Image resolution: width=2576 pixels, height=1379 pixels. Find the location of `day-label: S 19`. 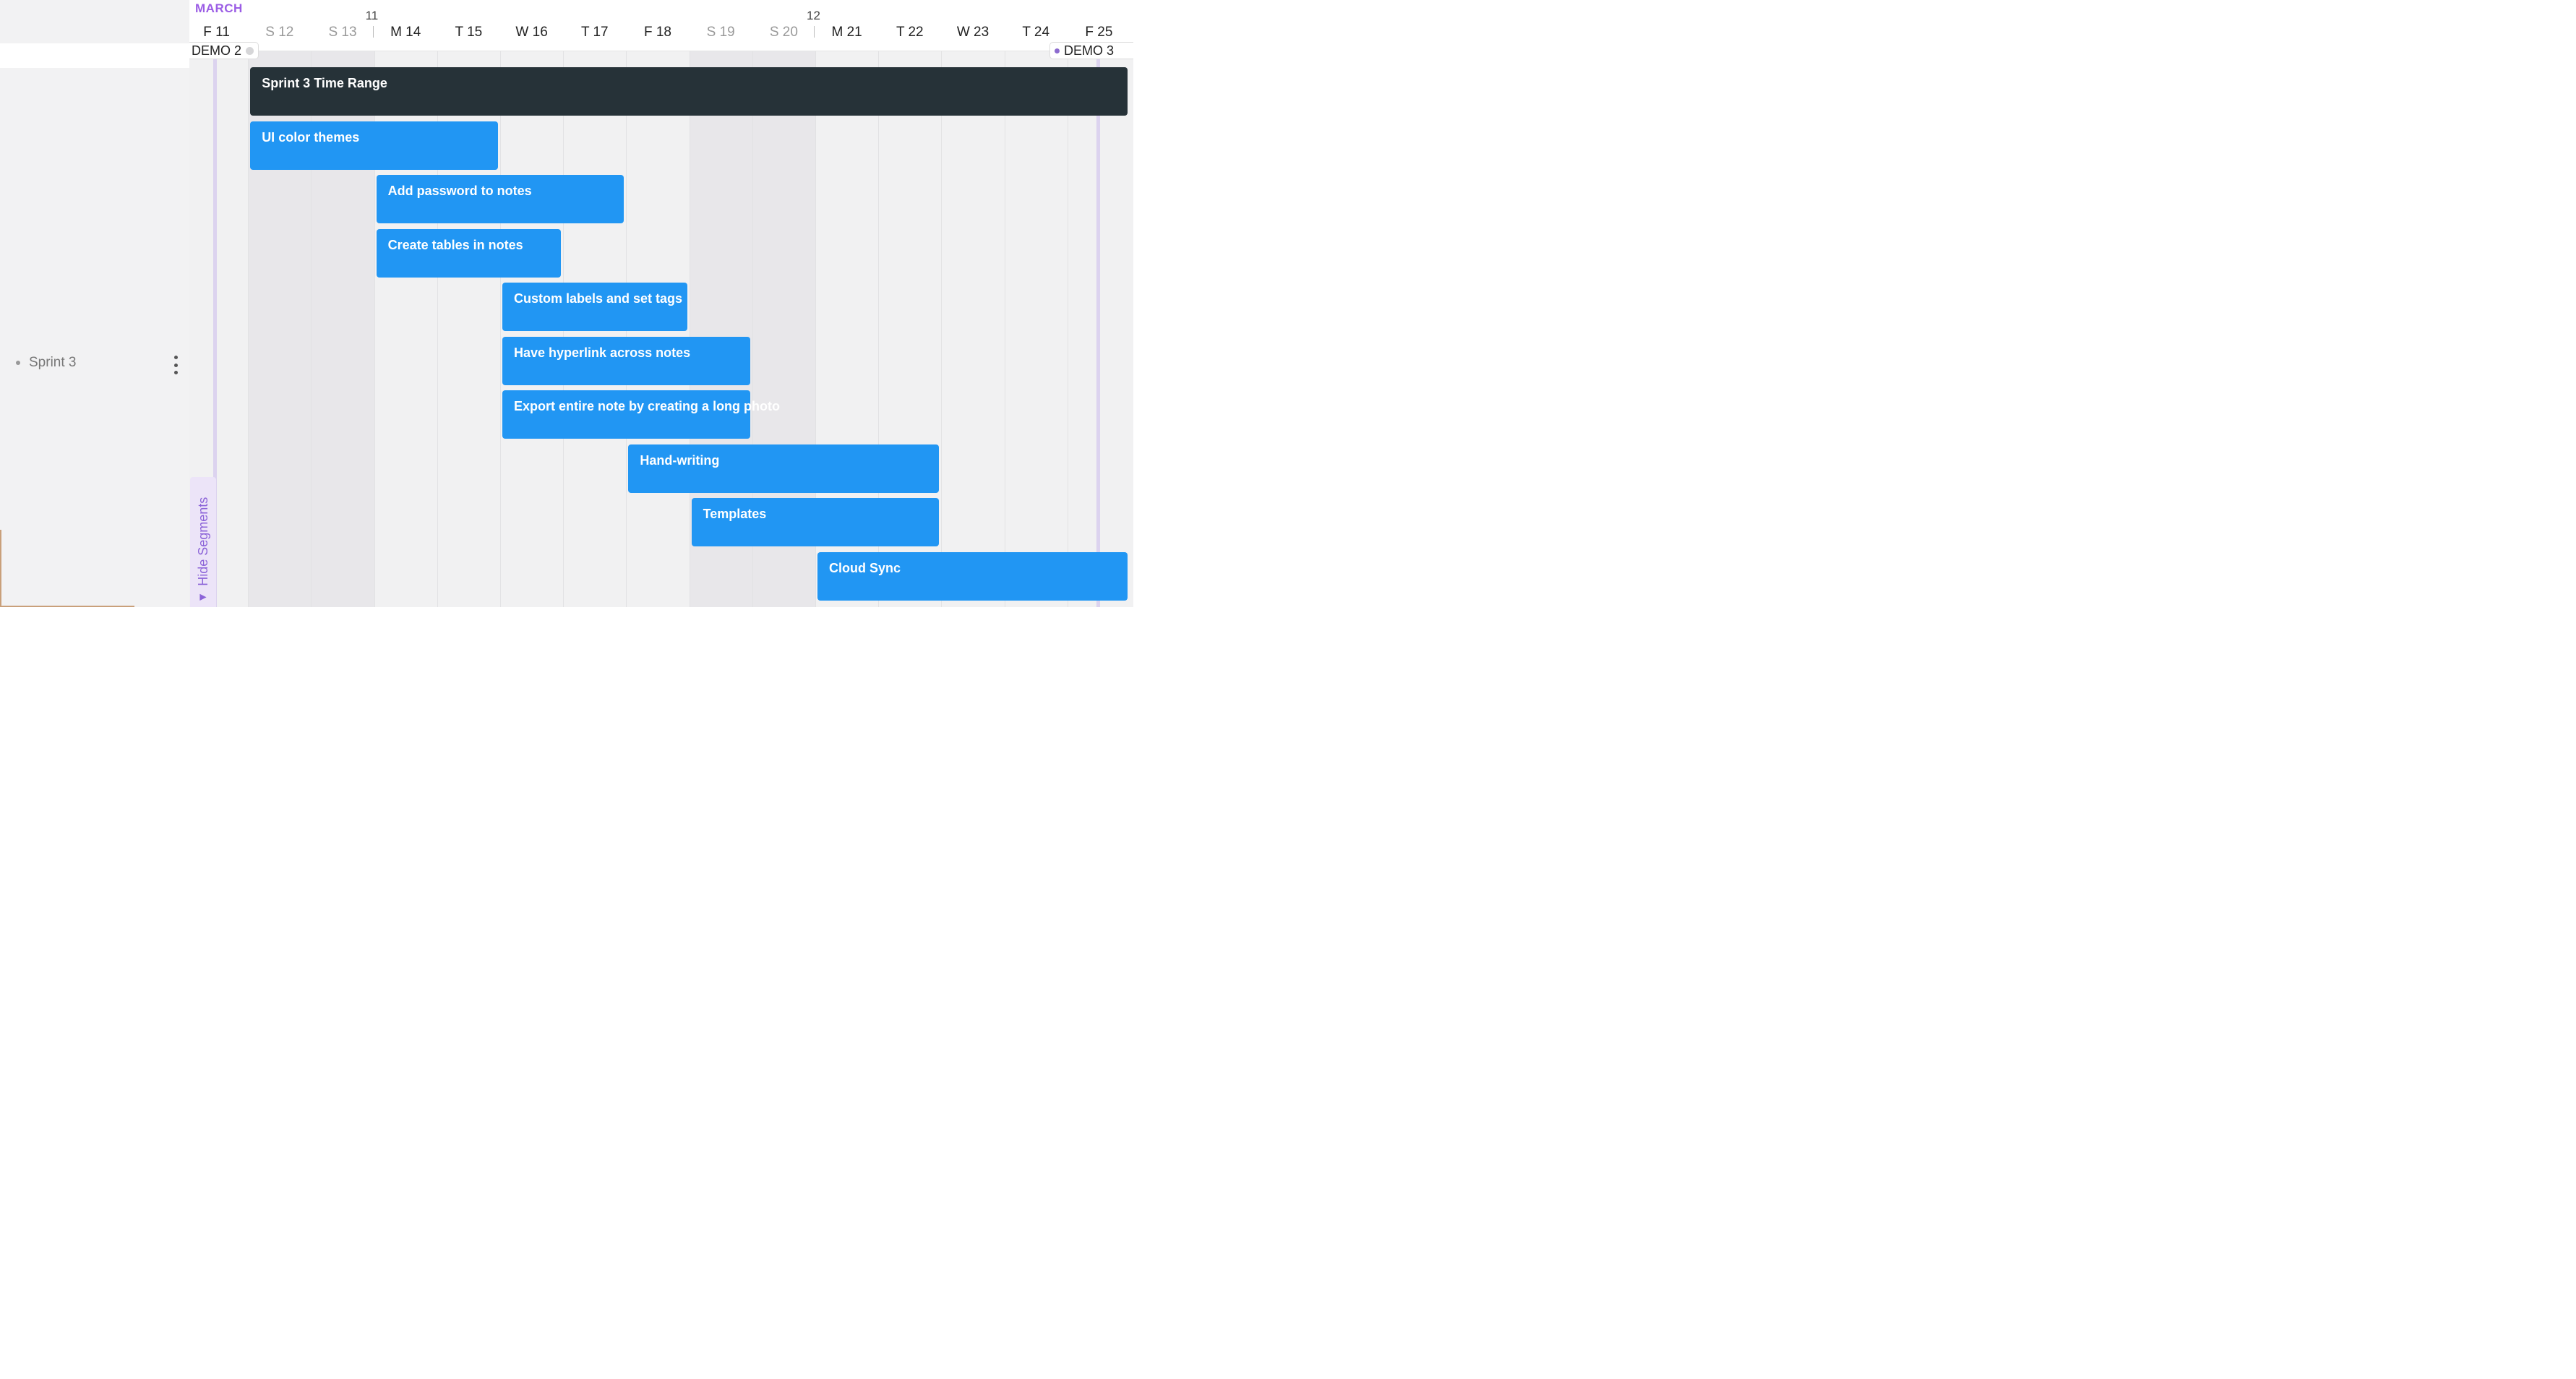

day-label: S 19 is located at coordinates (721, 32).